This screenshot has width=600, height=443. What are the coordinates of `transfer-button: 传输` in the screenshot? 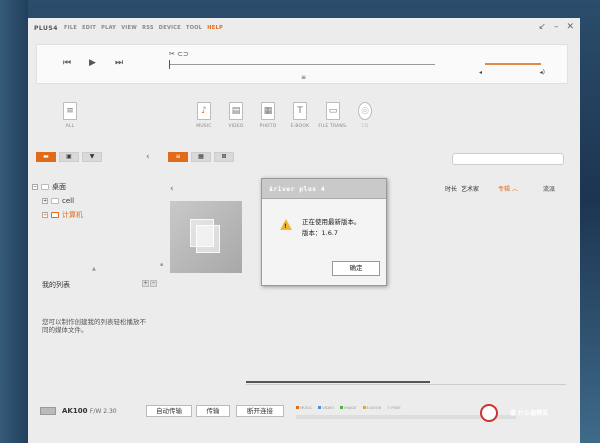 It's located at (213, 411).